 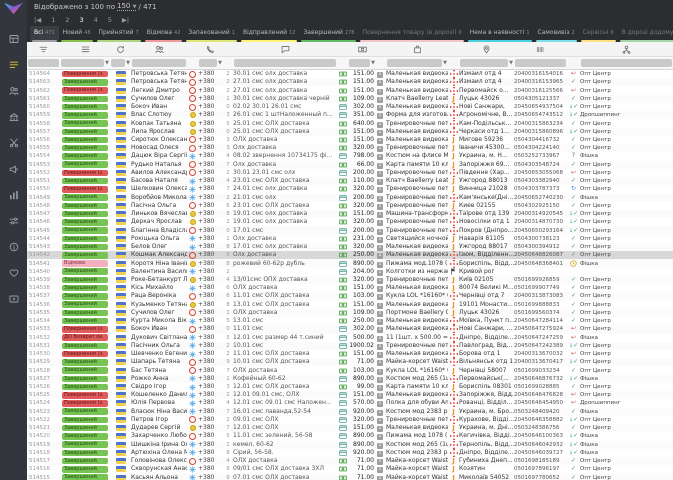 I want to click on tab-всі: Всі 471, so click(x=44, y=34).